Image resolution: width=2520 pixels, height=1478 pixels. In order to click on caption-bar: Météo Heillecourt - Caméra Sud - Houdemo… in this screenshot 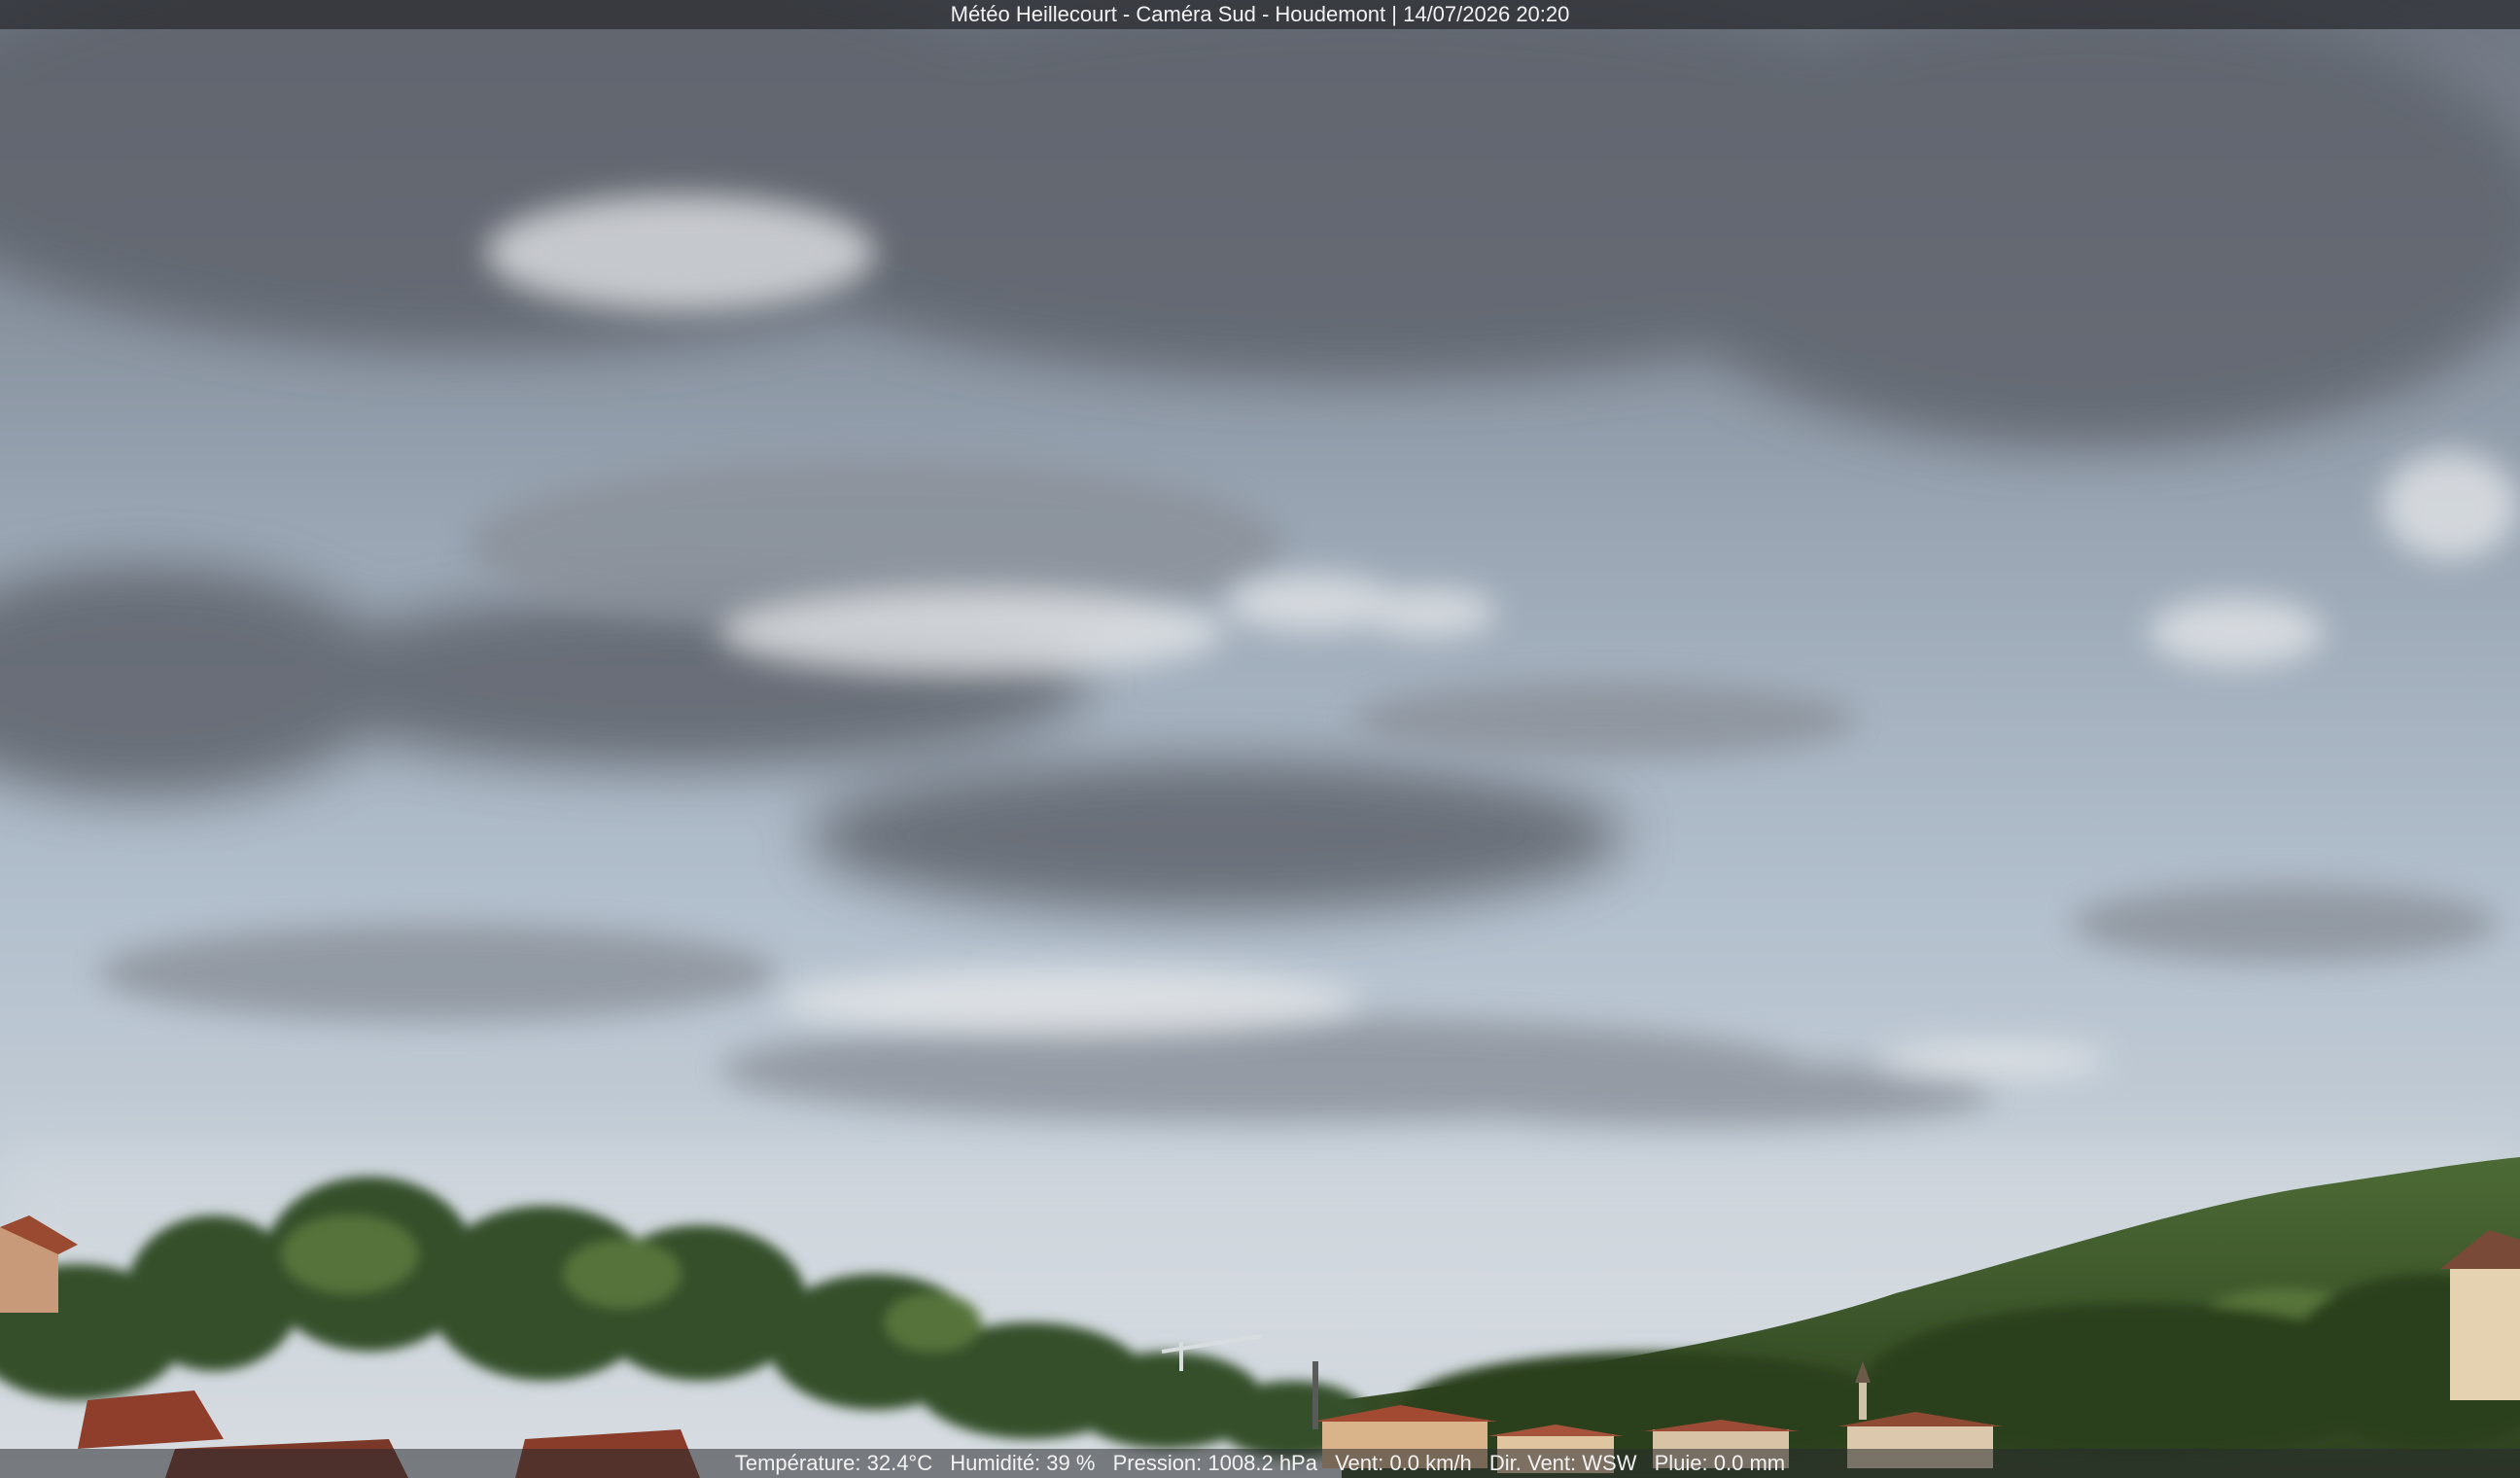, I will do `click(1260, 14)`.